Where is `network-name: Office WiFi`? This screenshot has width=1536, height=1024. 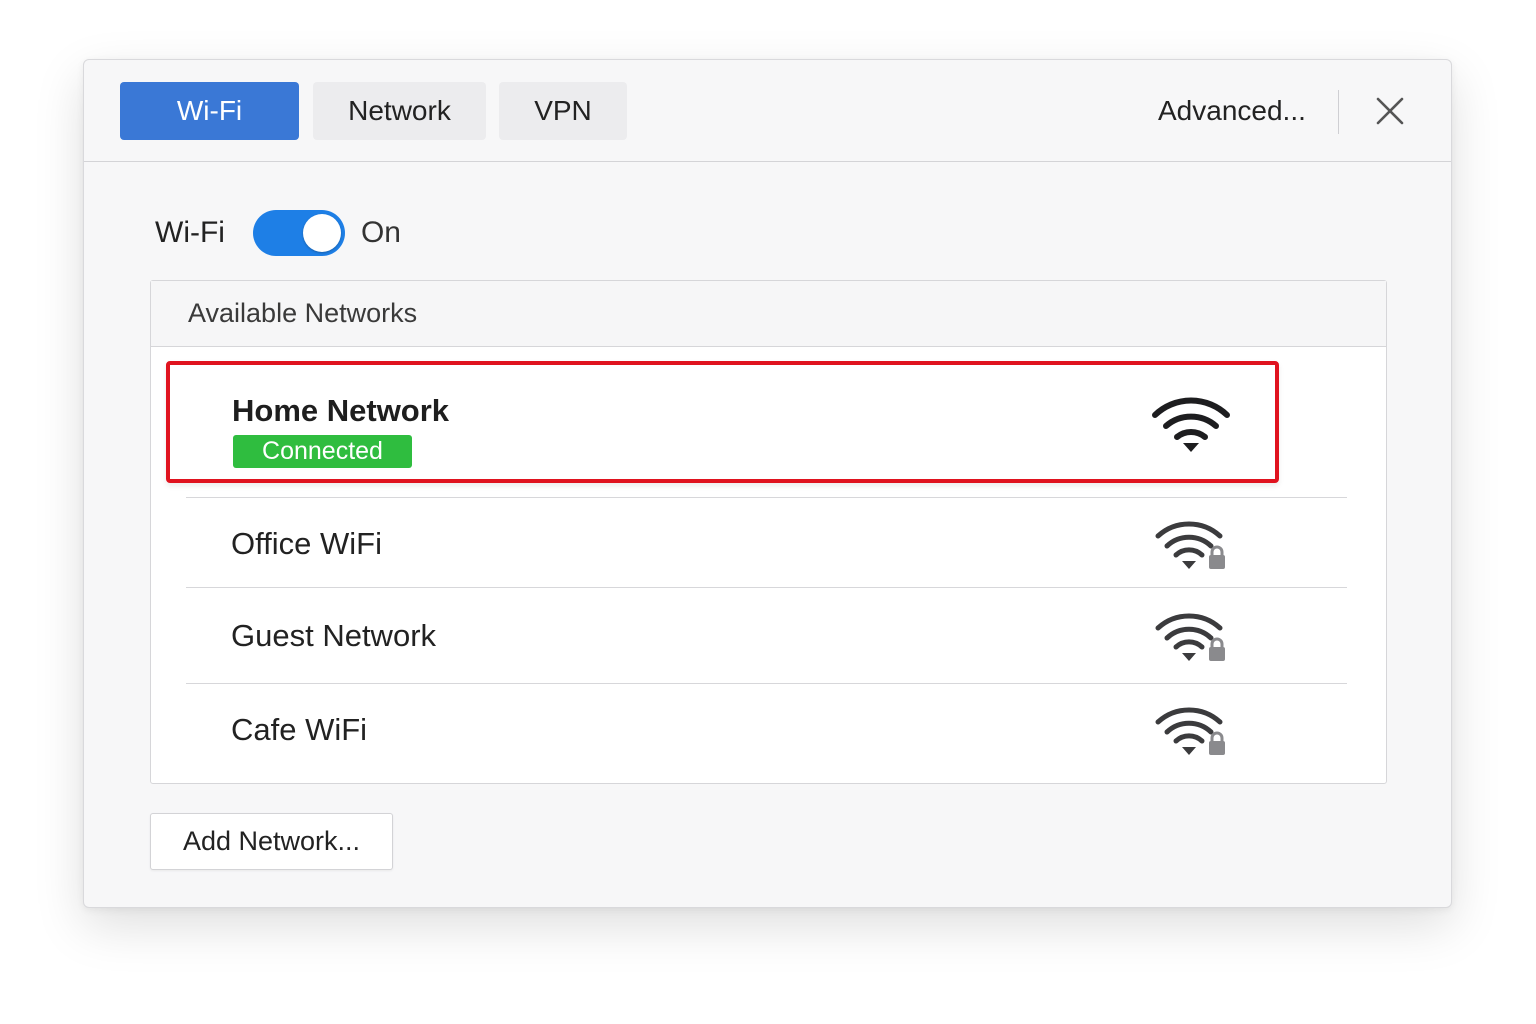
network-name: Office WiFi is located at coordinates (306, 543).